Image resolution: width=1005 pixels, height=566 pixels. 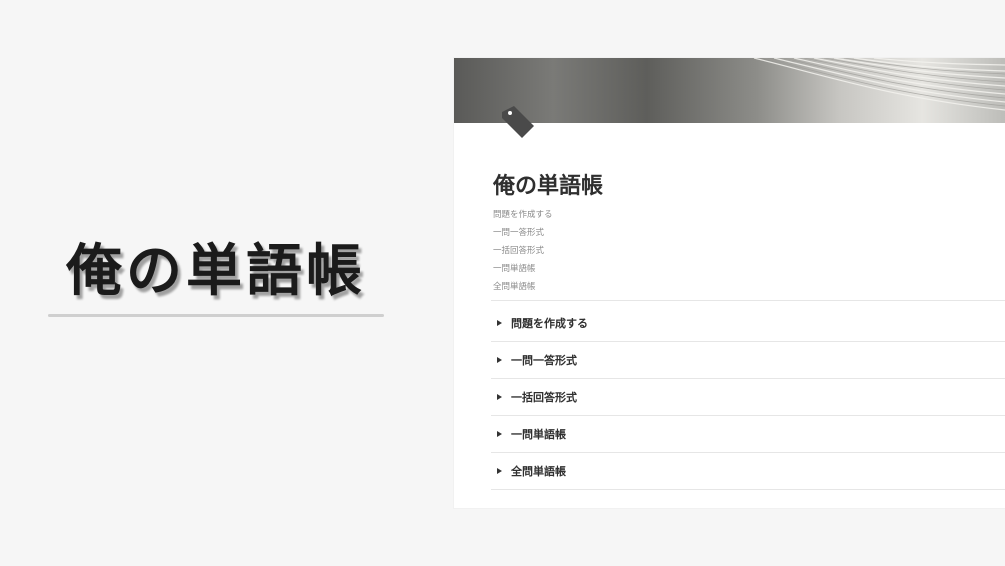 What do you see at coordinates (748, 471) in the screenshot?
I see `toggle-all-vocabulary: 全問単語帳` at bounding box center [748, 471].